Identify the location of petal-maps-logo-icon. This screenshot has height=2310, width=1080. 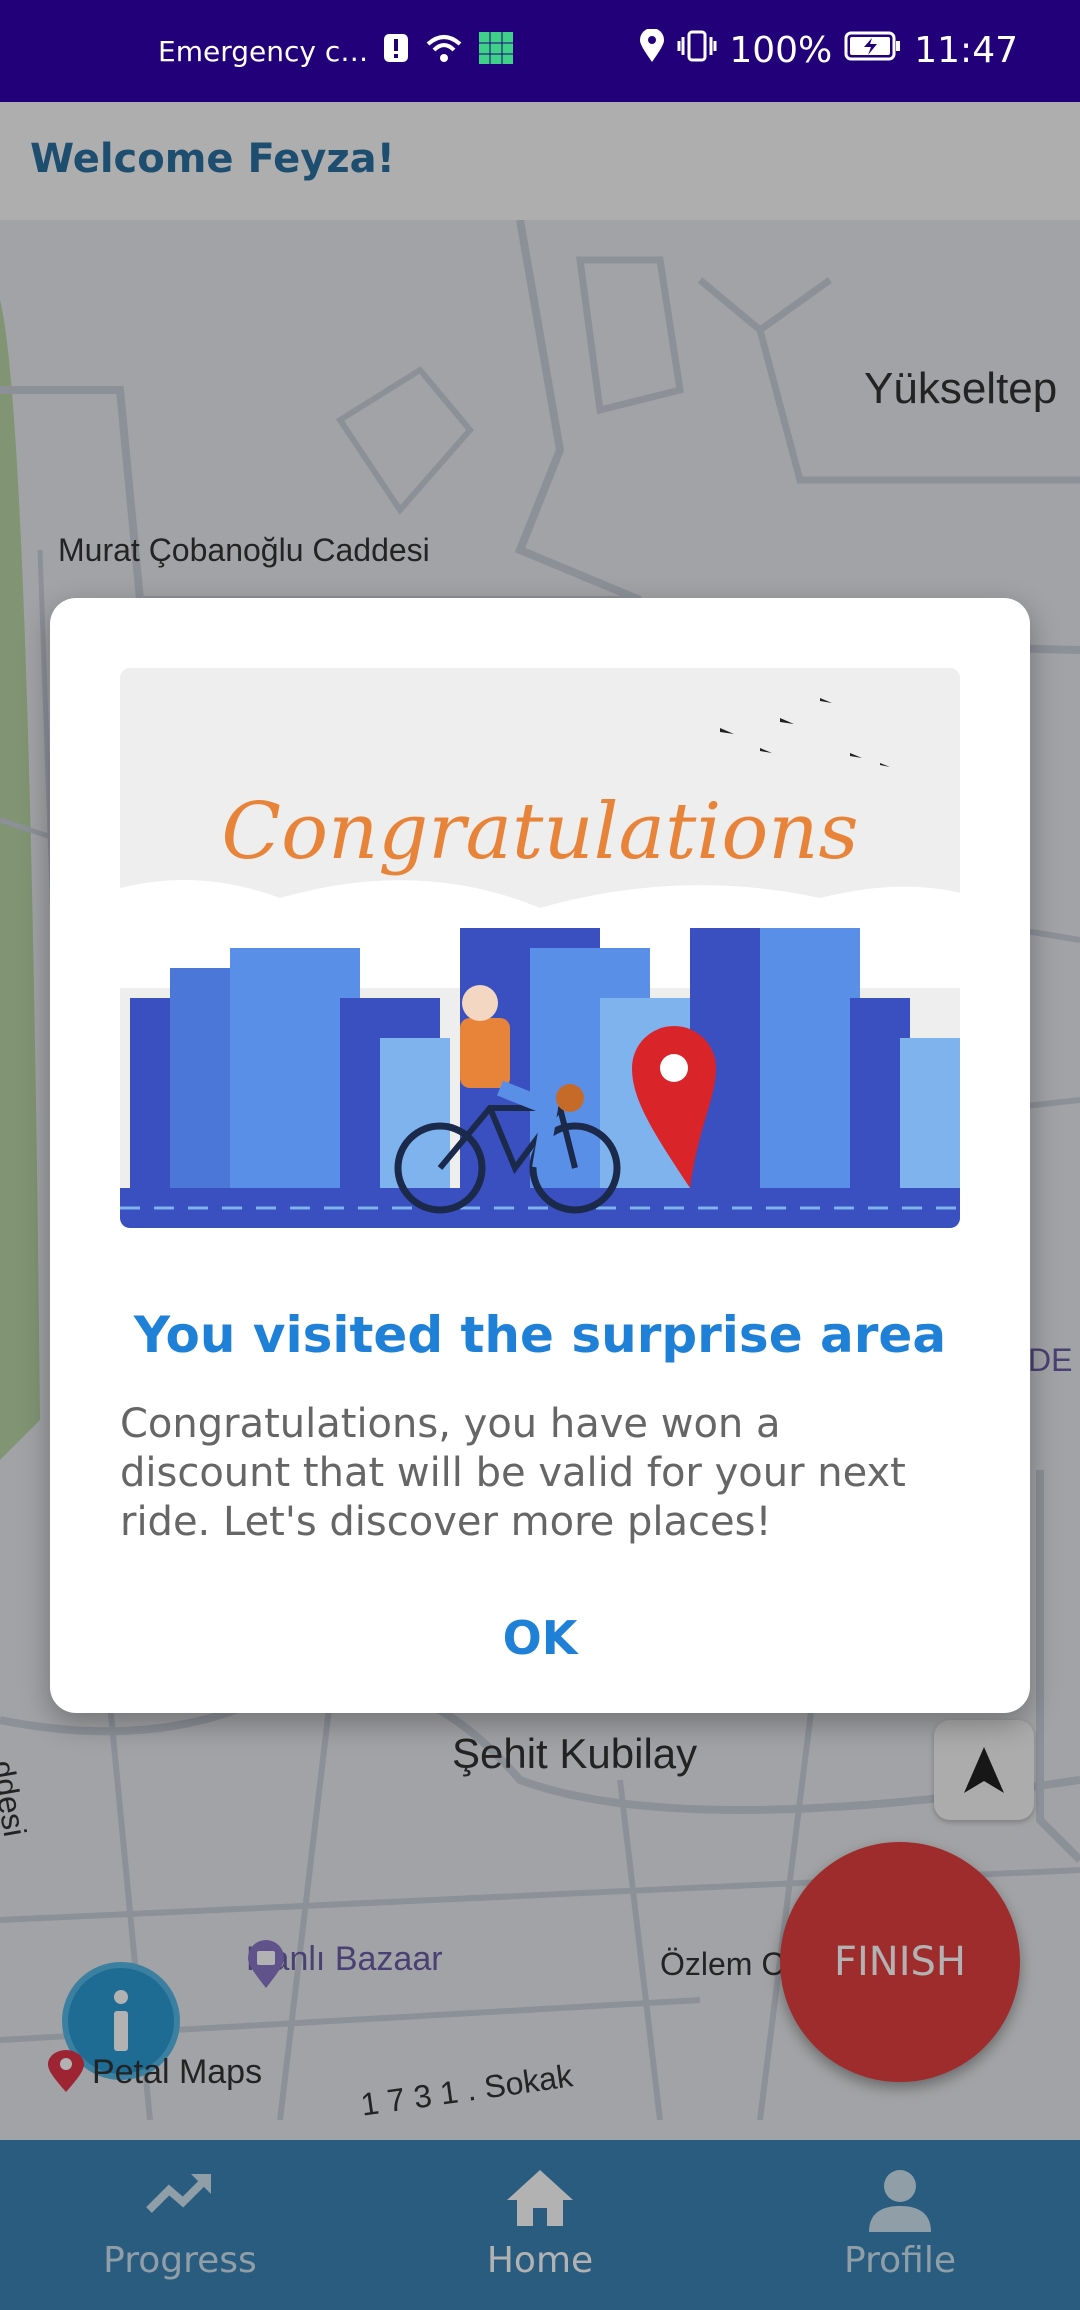
(66, 2071).